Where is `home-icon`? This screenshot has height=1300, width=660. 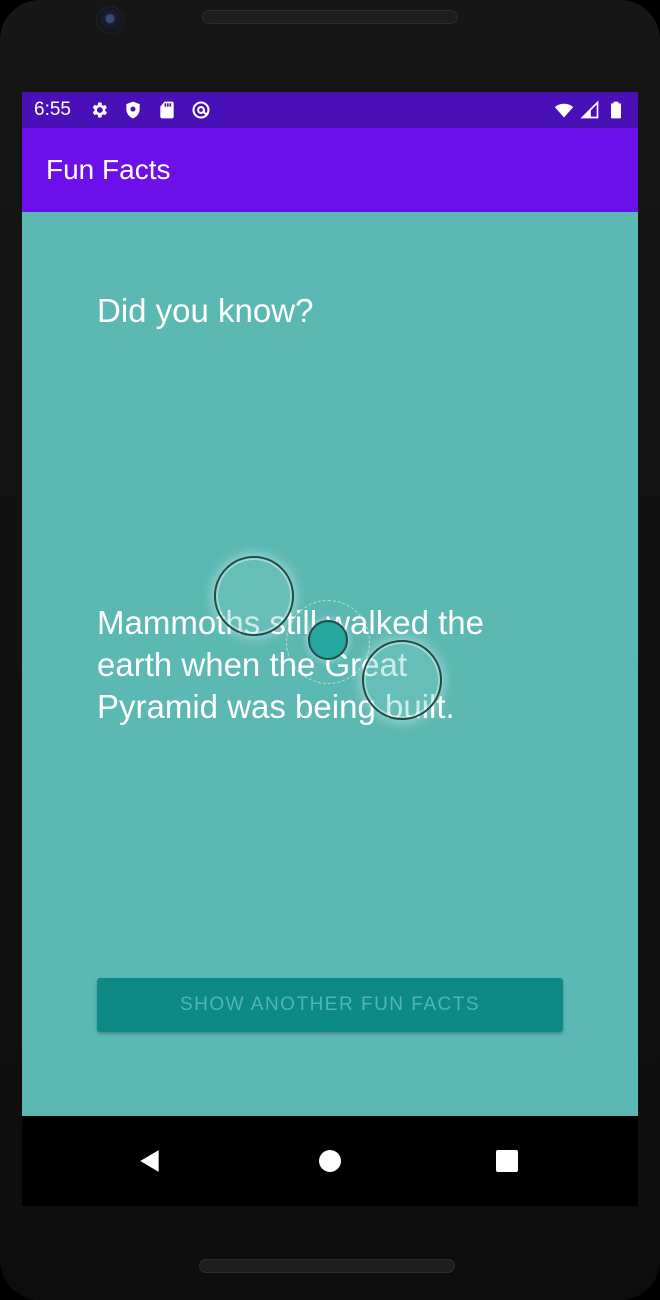
home-icon is located at coordinates (330, 1161).